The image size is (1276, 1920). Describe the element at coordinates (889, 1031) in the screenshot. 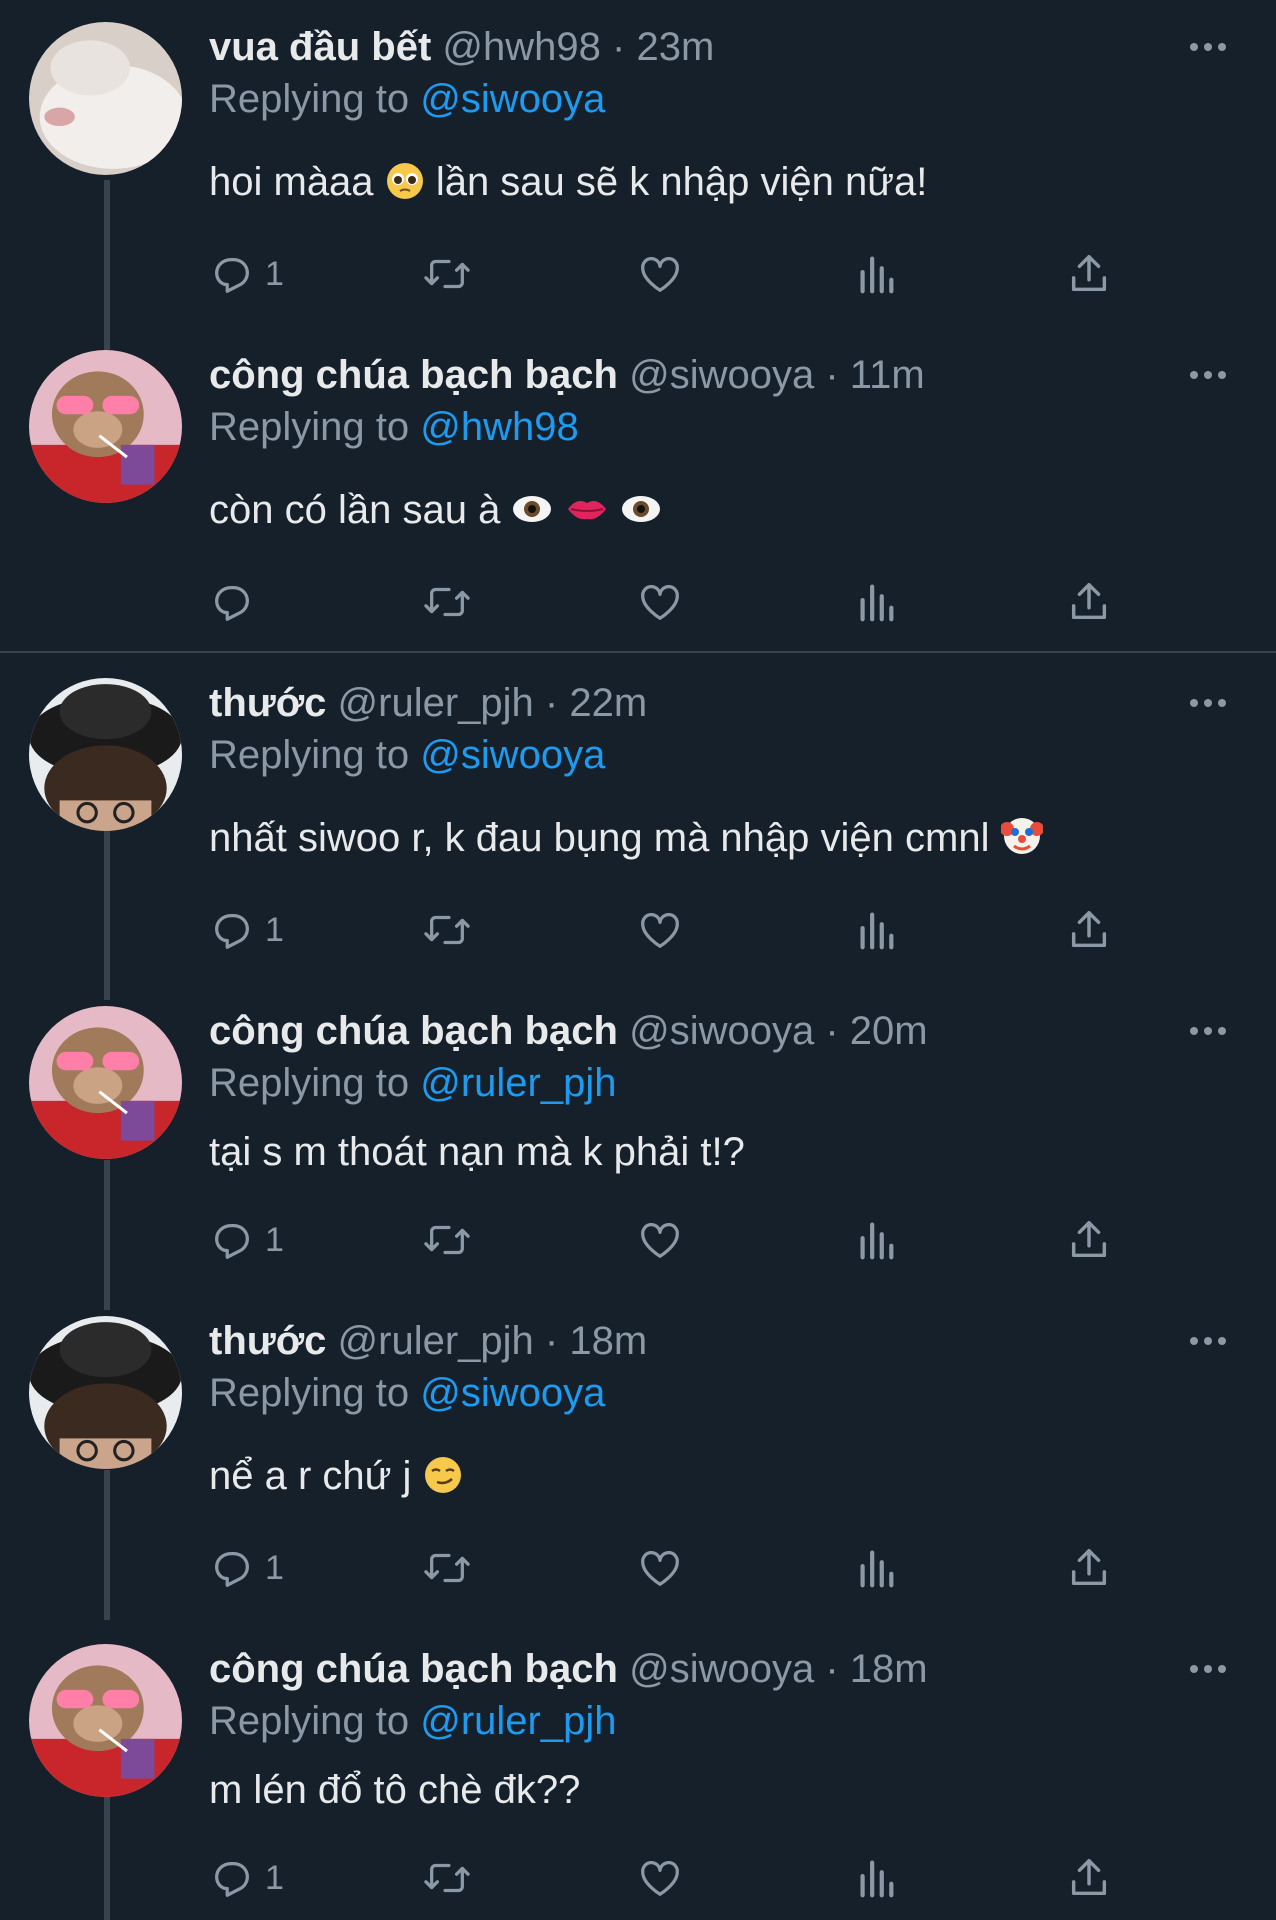

I see `timestamp: 20m` at that location.